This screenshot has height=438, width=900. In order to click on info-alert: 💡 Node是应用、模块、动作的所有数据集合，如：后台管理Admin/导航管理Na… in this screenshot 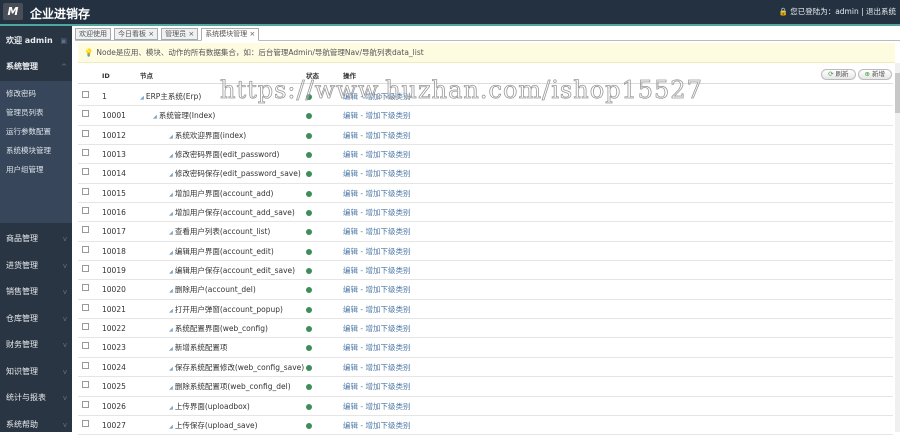, I will do `click(486, 53)`.